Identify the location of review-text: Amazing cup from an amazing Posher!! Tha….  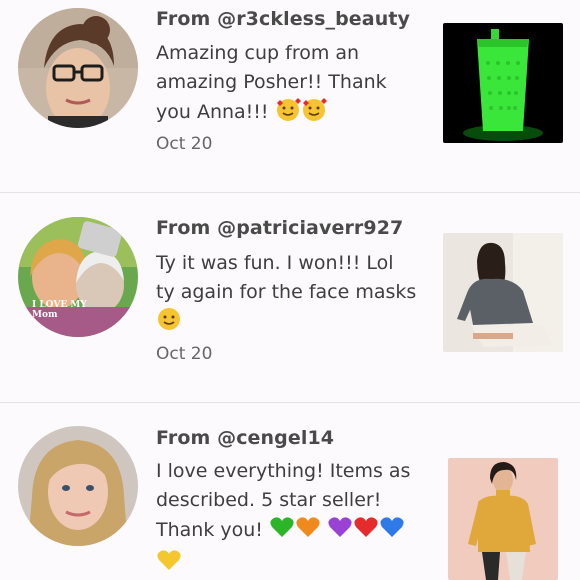
(271, 82).